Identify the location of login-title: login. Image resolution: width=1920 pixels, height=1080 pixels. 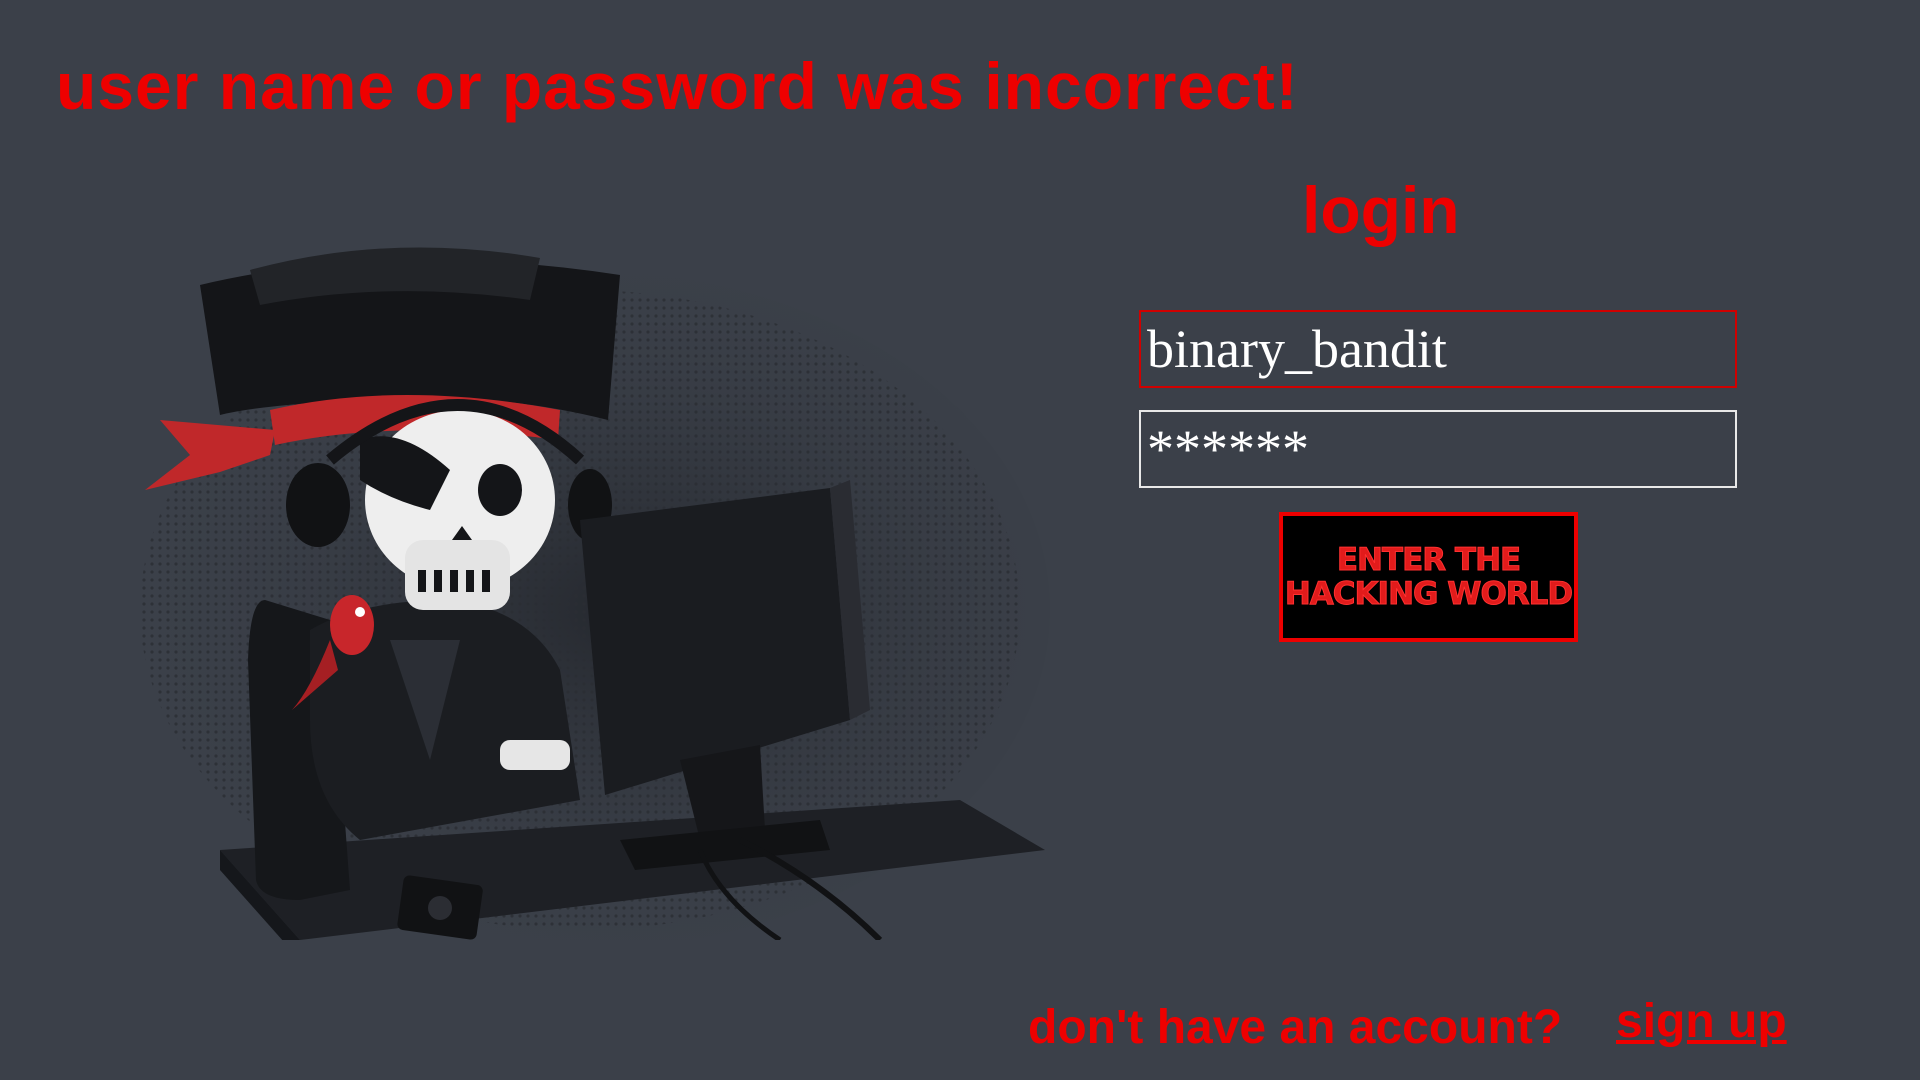
(1381, 210).